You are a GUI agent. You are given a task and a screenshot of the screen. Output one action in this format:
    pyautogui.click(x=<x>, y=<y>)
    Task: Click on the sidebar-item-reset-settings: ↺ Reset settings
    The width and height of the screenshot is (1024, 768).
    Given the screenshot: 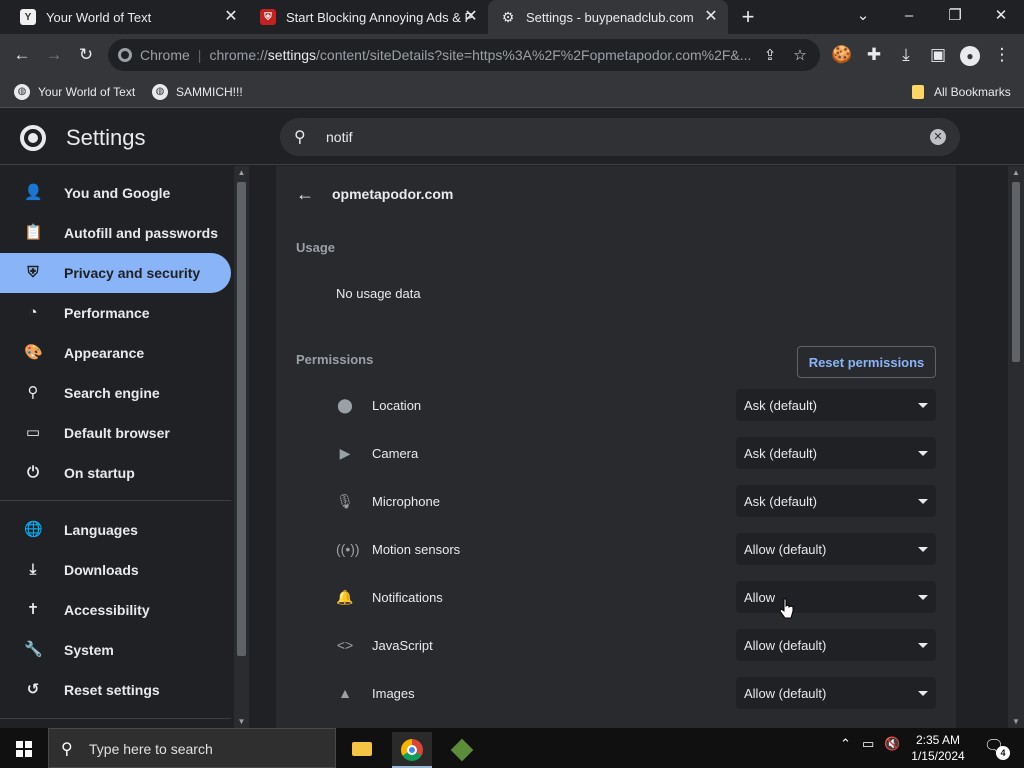 What is the action you would take?
    pyautogui.click(x=115, y=690)
    